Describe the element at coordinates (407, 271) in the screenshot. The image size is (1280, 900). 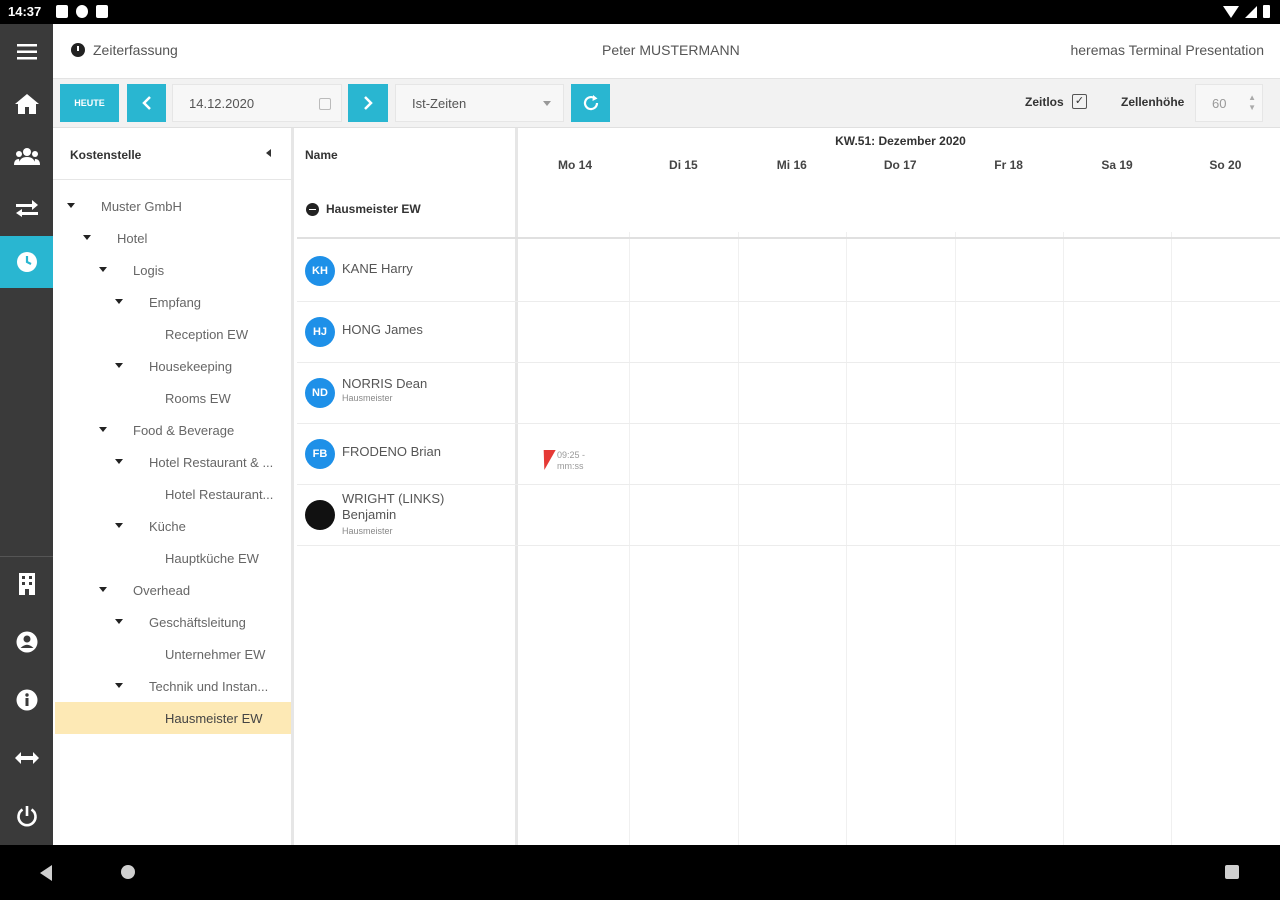
I see `employee-row: KH KANE Harry` at that location.